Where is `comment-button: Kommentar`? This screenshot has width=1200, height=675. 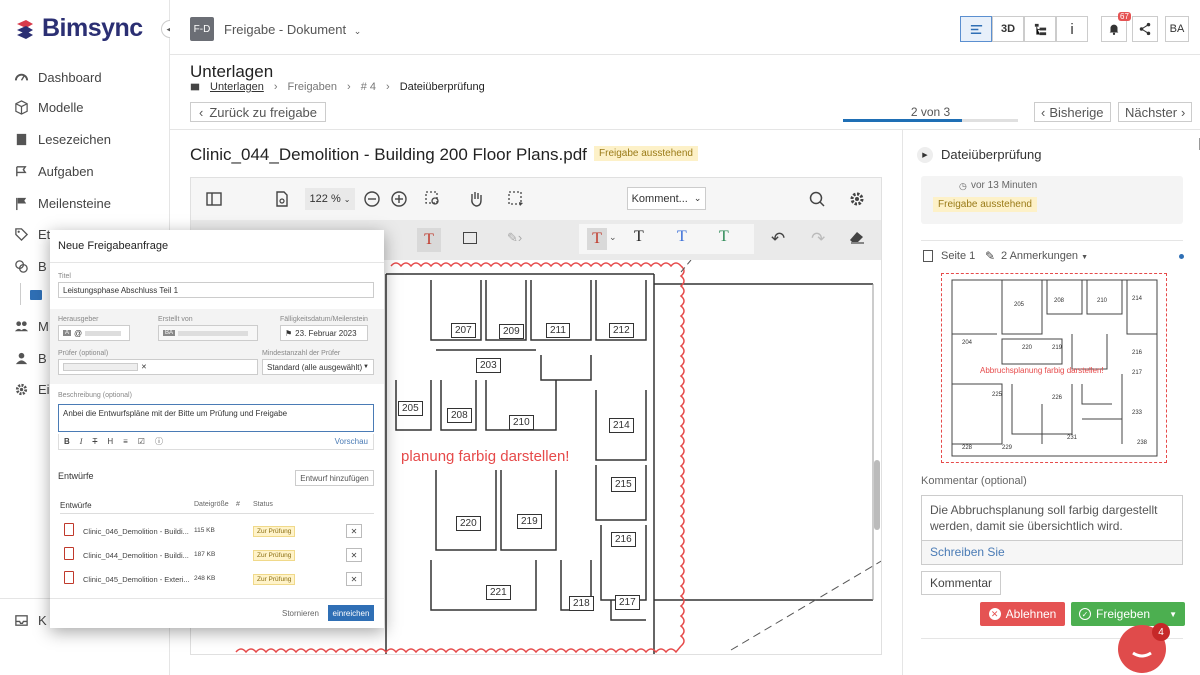 comment-button: Kommentar is located at coordinates (961, 583).